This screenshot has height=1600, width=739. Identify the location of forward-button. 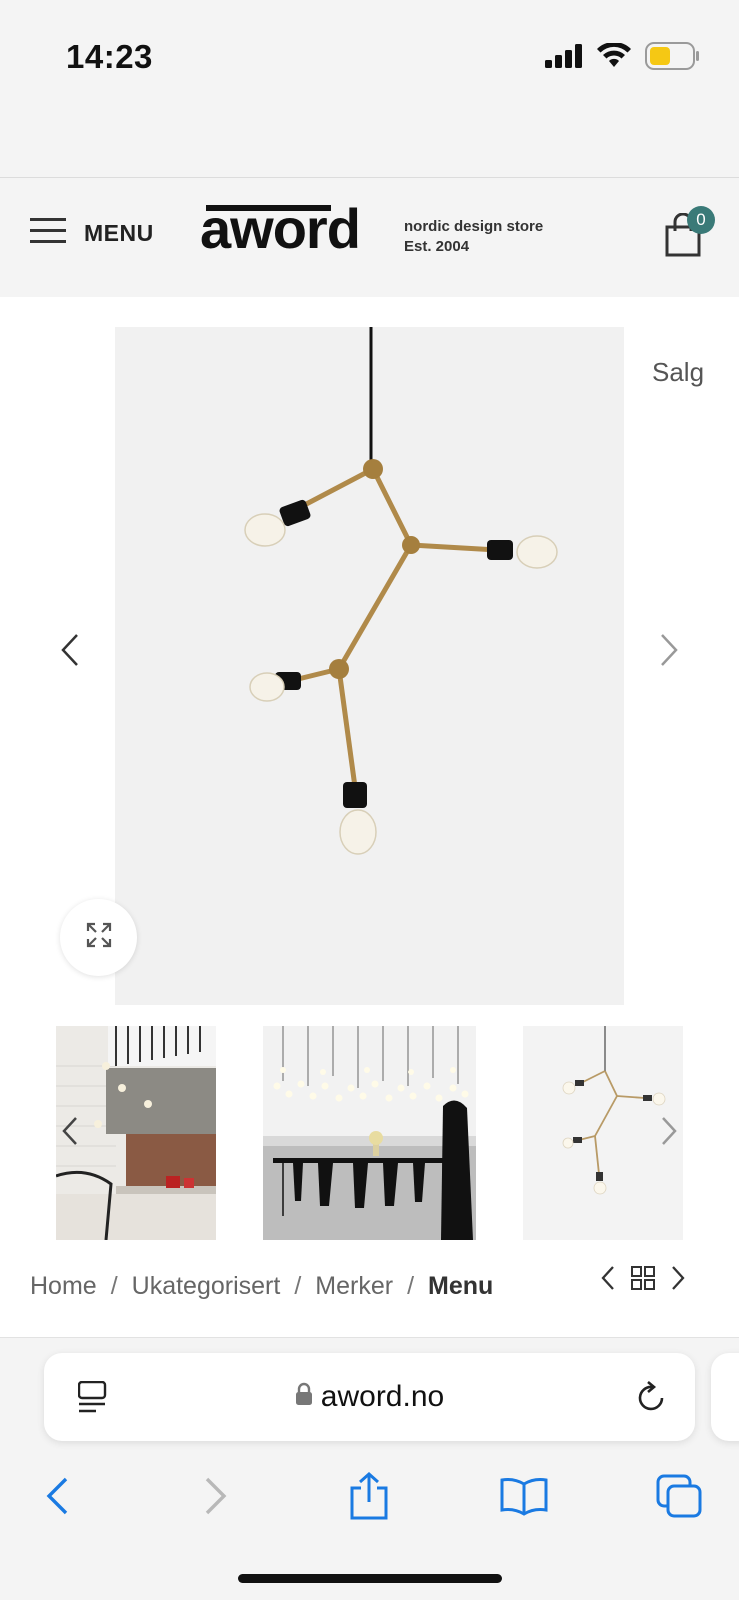
(216, 1496).